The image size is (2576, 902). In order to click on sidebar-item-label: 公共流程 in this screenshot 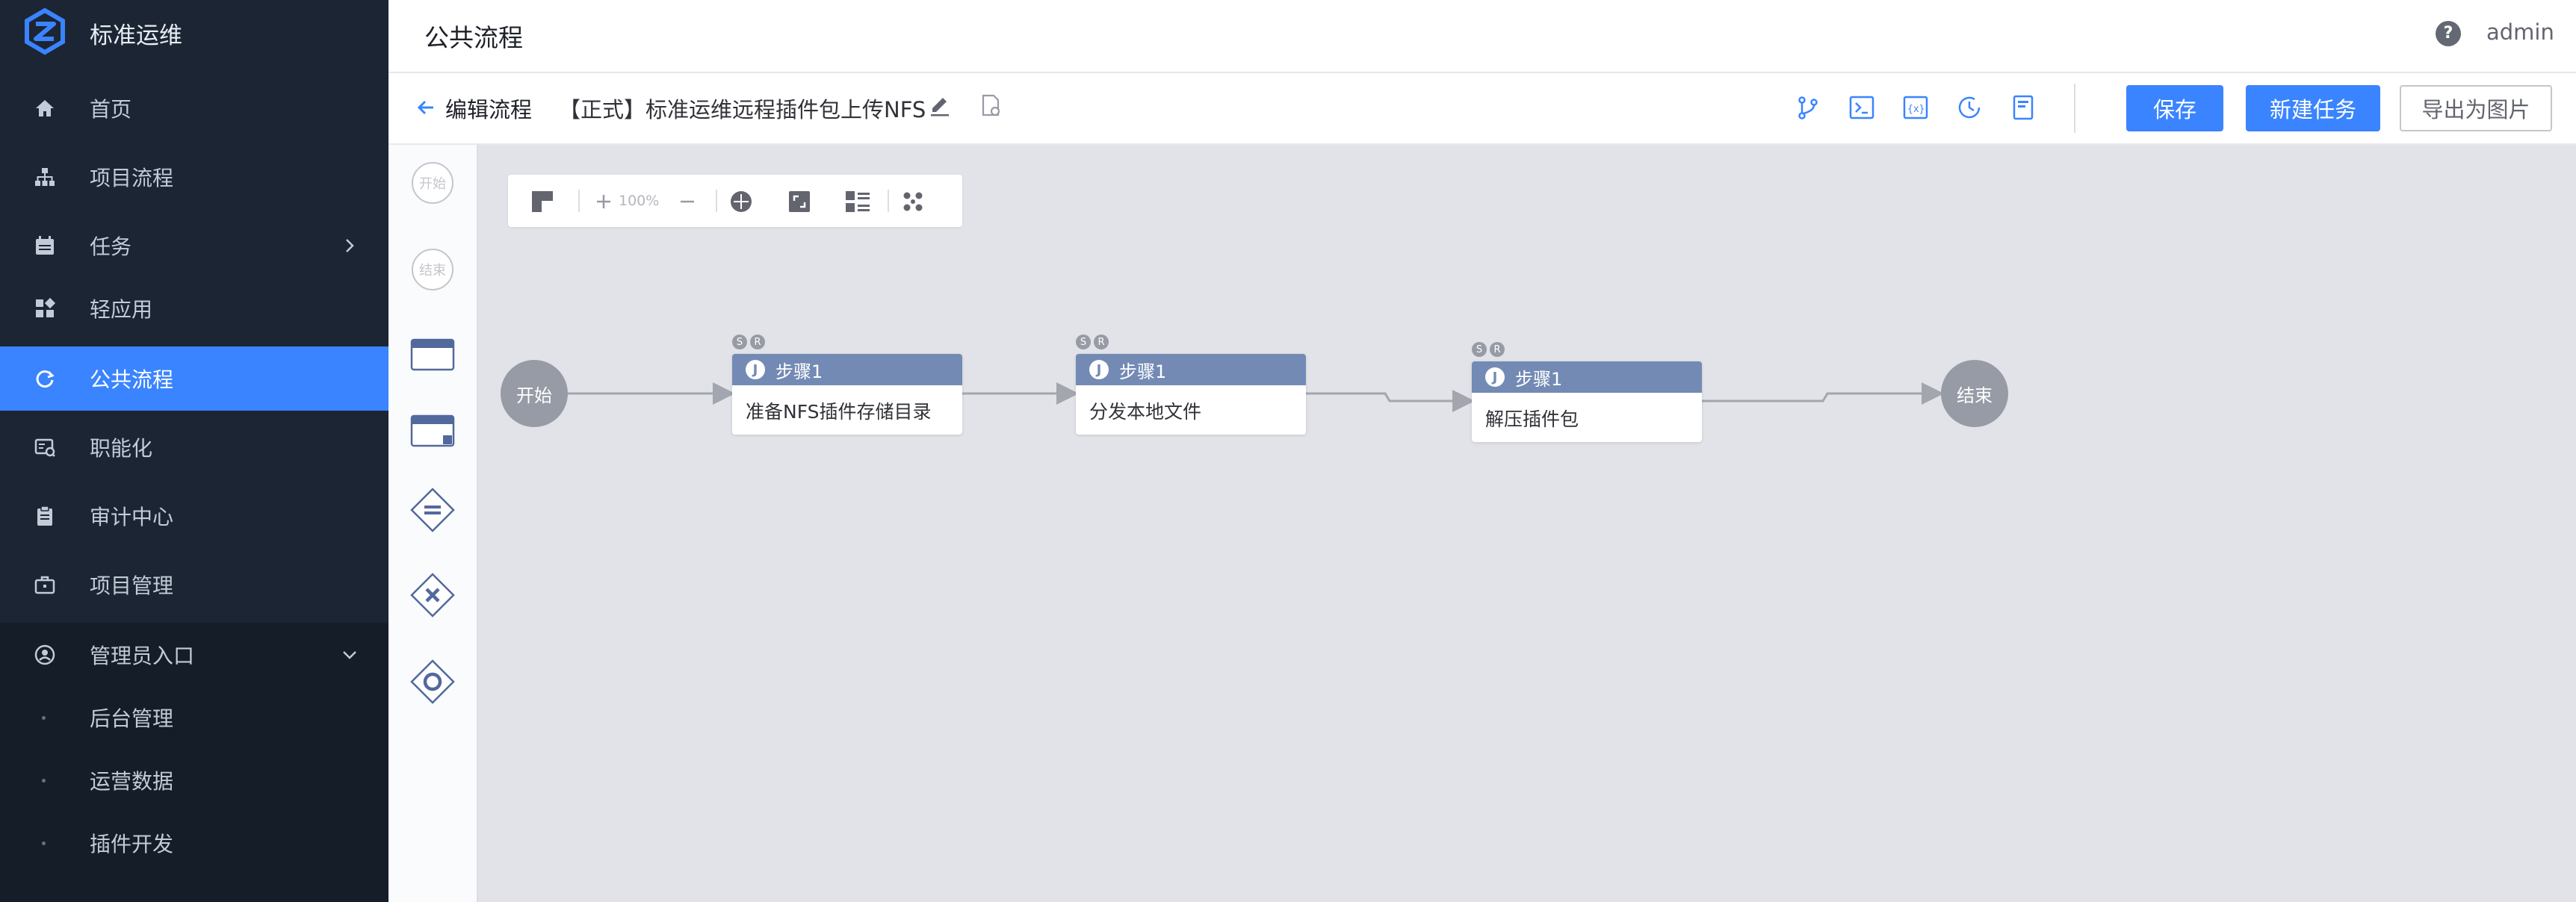, I will do `click(132, 380)`.